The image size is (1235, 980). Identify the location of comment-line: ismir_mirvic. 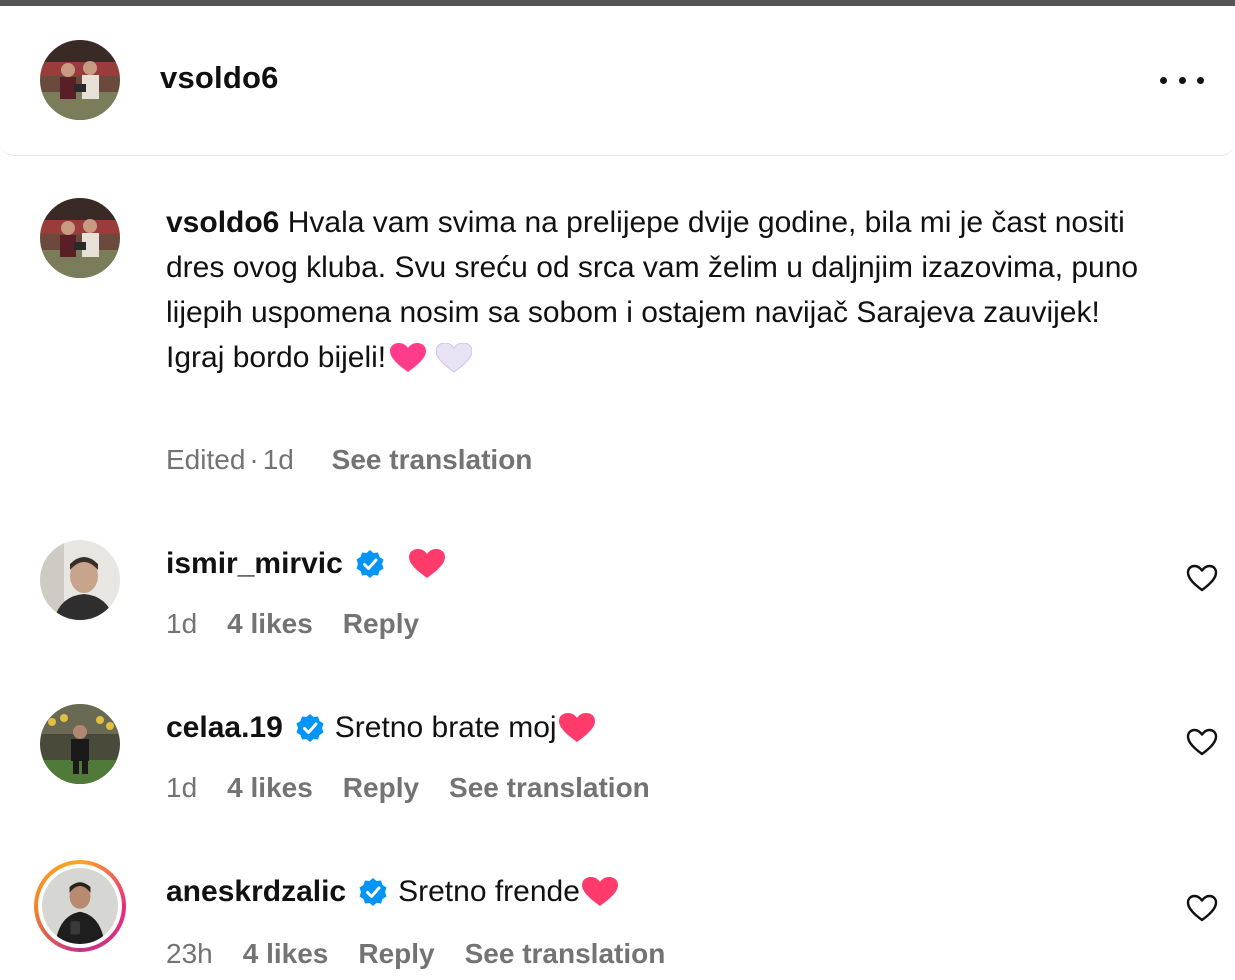
(305, 564).